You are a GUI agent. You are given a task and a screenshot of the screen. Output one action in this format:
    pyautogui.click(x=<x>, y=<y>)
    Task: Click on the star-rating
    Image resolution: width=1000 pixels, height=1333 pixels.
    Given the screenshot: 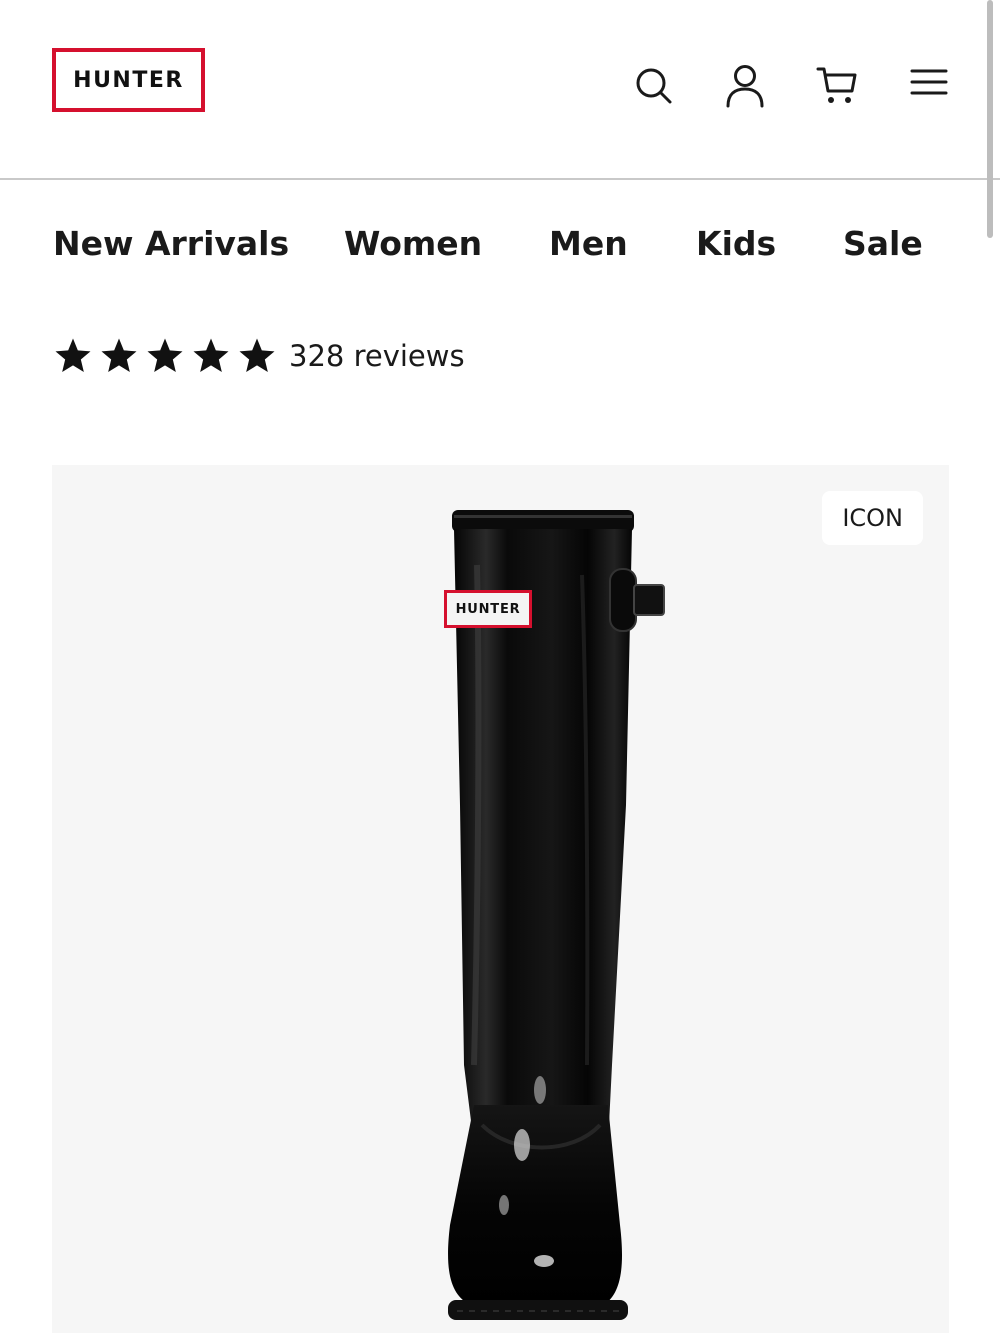 What is the action you would take?
    pyautogui.click(x=165, y=356)
    